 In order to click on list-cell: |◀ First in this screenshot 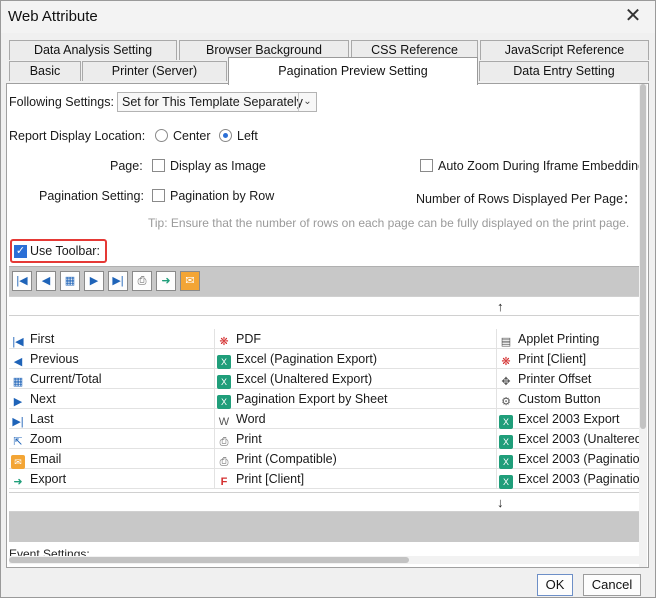, I will do `click(111, 339)`.